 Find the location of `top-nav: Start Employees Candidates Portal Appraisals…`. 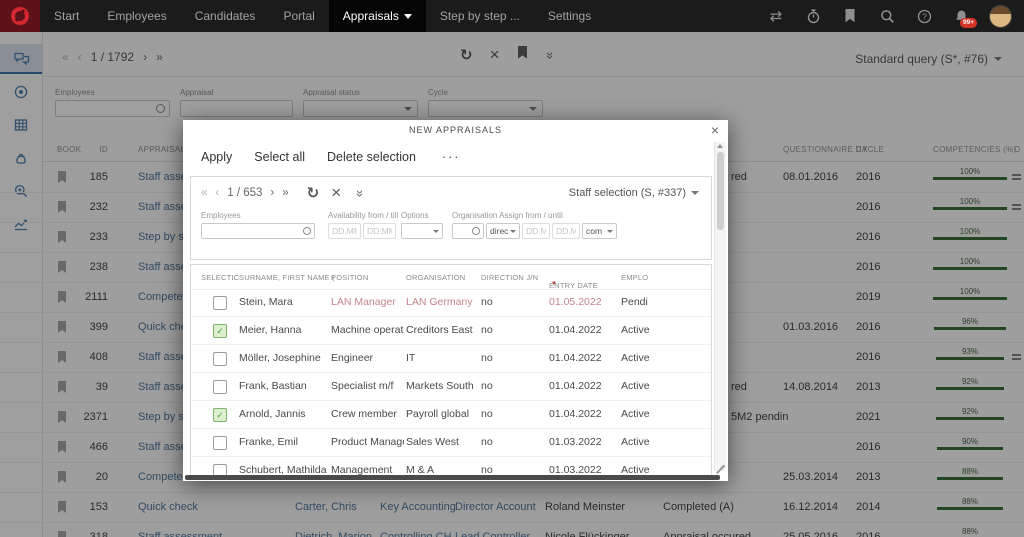

top-nav: Start Employees Candidates Portal Appraisals… is located at coordinates (512, 16).